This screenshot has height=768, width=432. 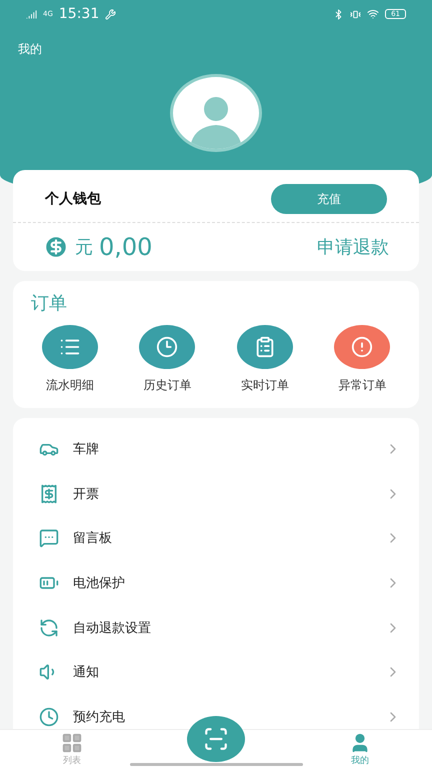 I want to click on menu-item: 电池保护, so click(x=216, y=583).